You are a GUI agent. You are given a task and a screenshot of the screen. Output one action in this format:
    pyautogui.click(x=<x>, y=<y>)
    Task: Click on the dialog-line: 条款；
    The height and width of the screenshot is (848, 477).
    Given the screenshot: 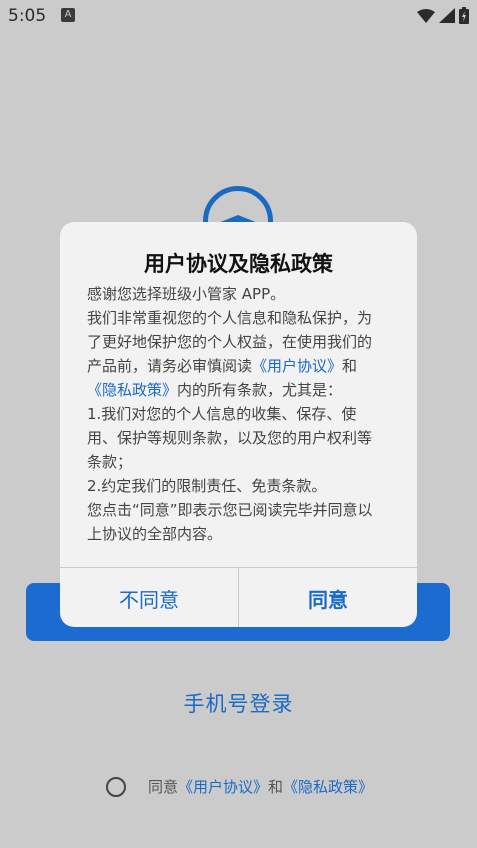 What is the action you would take?
    pyautogui.click(x=110, y=462)
    